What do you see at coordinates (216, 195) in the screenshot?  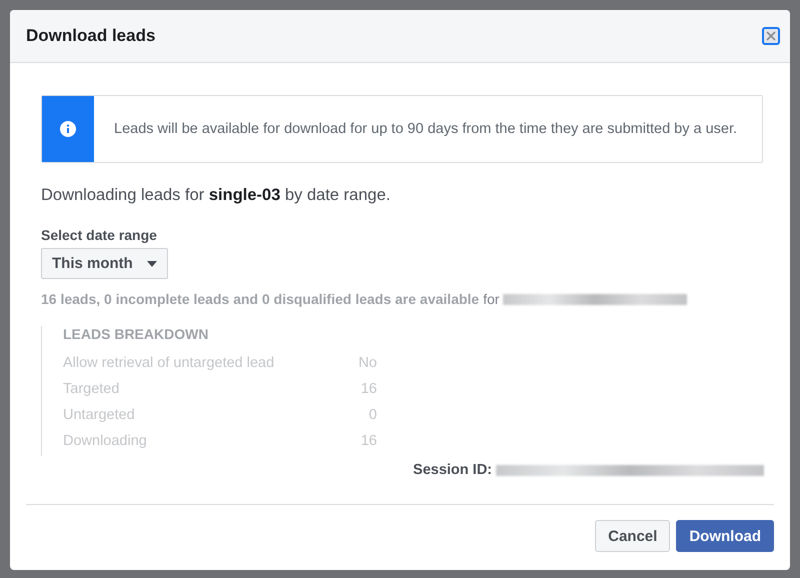 I see `intro-text: Downloading leads for single-03 by date range.` at bounding box center [216, 195].